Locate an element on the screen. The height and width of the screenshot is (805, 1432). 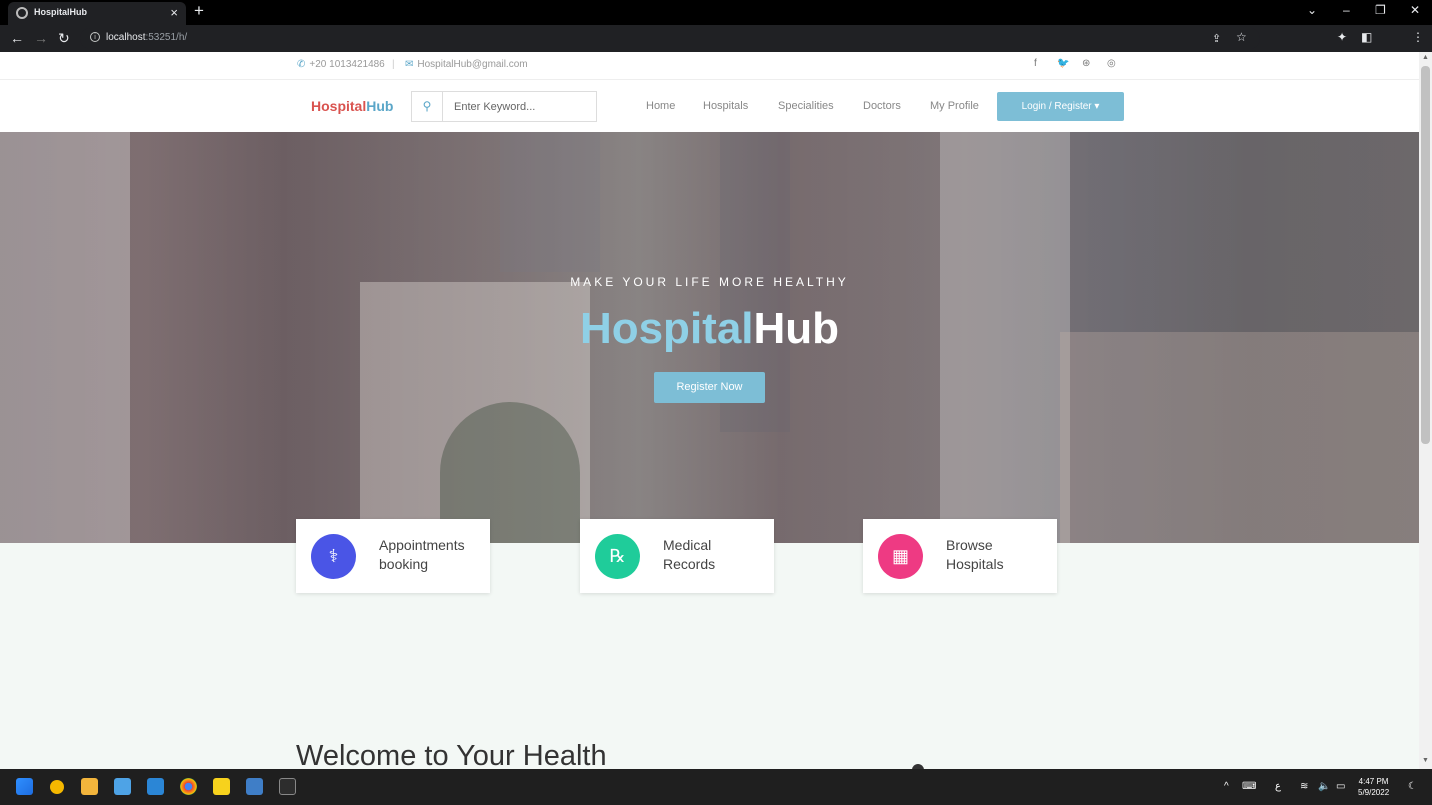
dribbble-icon: ⊛ is located at coordinates (1086, 63).